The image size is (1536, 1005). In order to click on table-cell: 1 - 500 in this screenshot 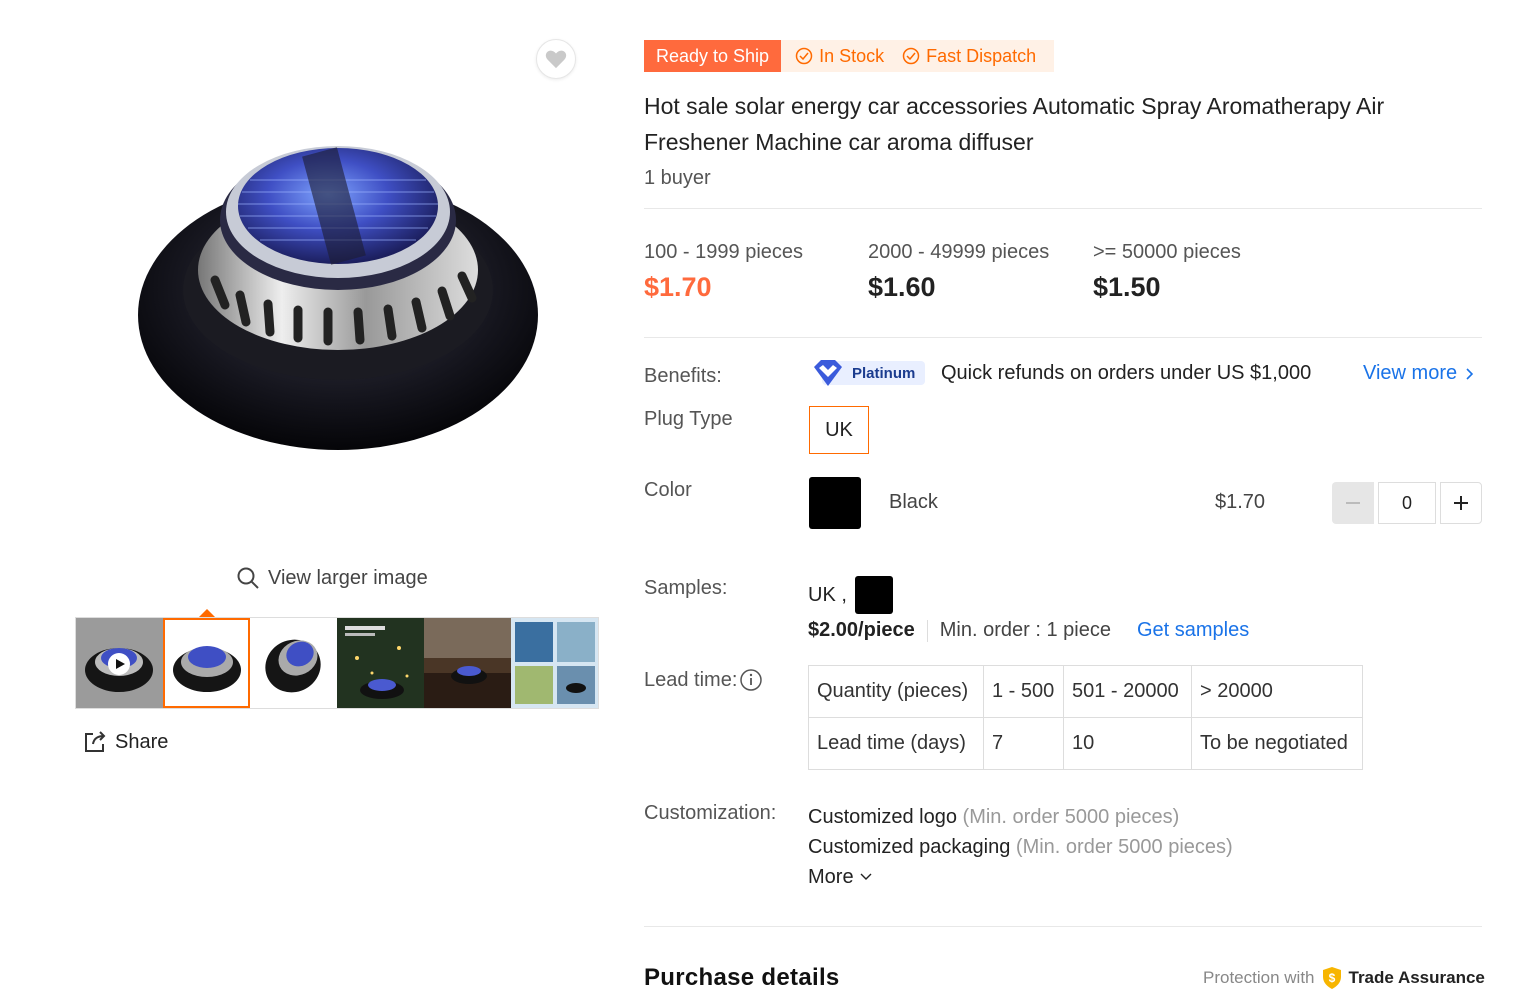, I will do `click(1023, 691)`.